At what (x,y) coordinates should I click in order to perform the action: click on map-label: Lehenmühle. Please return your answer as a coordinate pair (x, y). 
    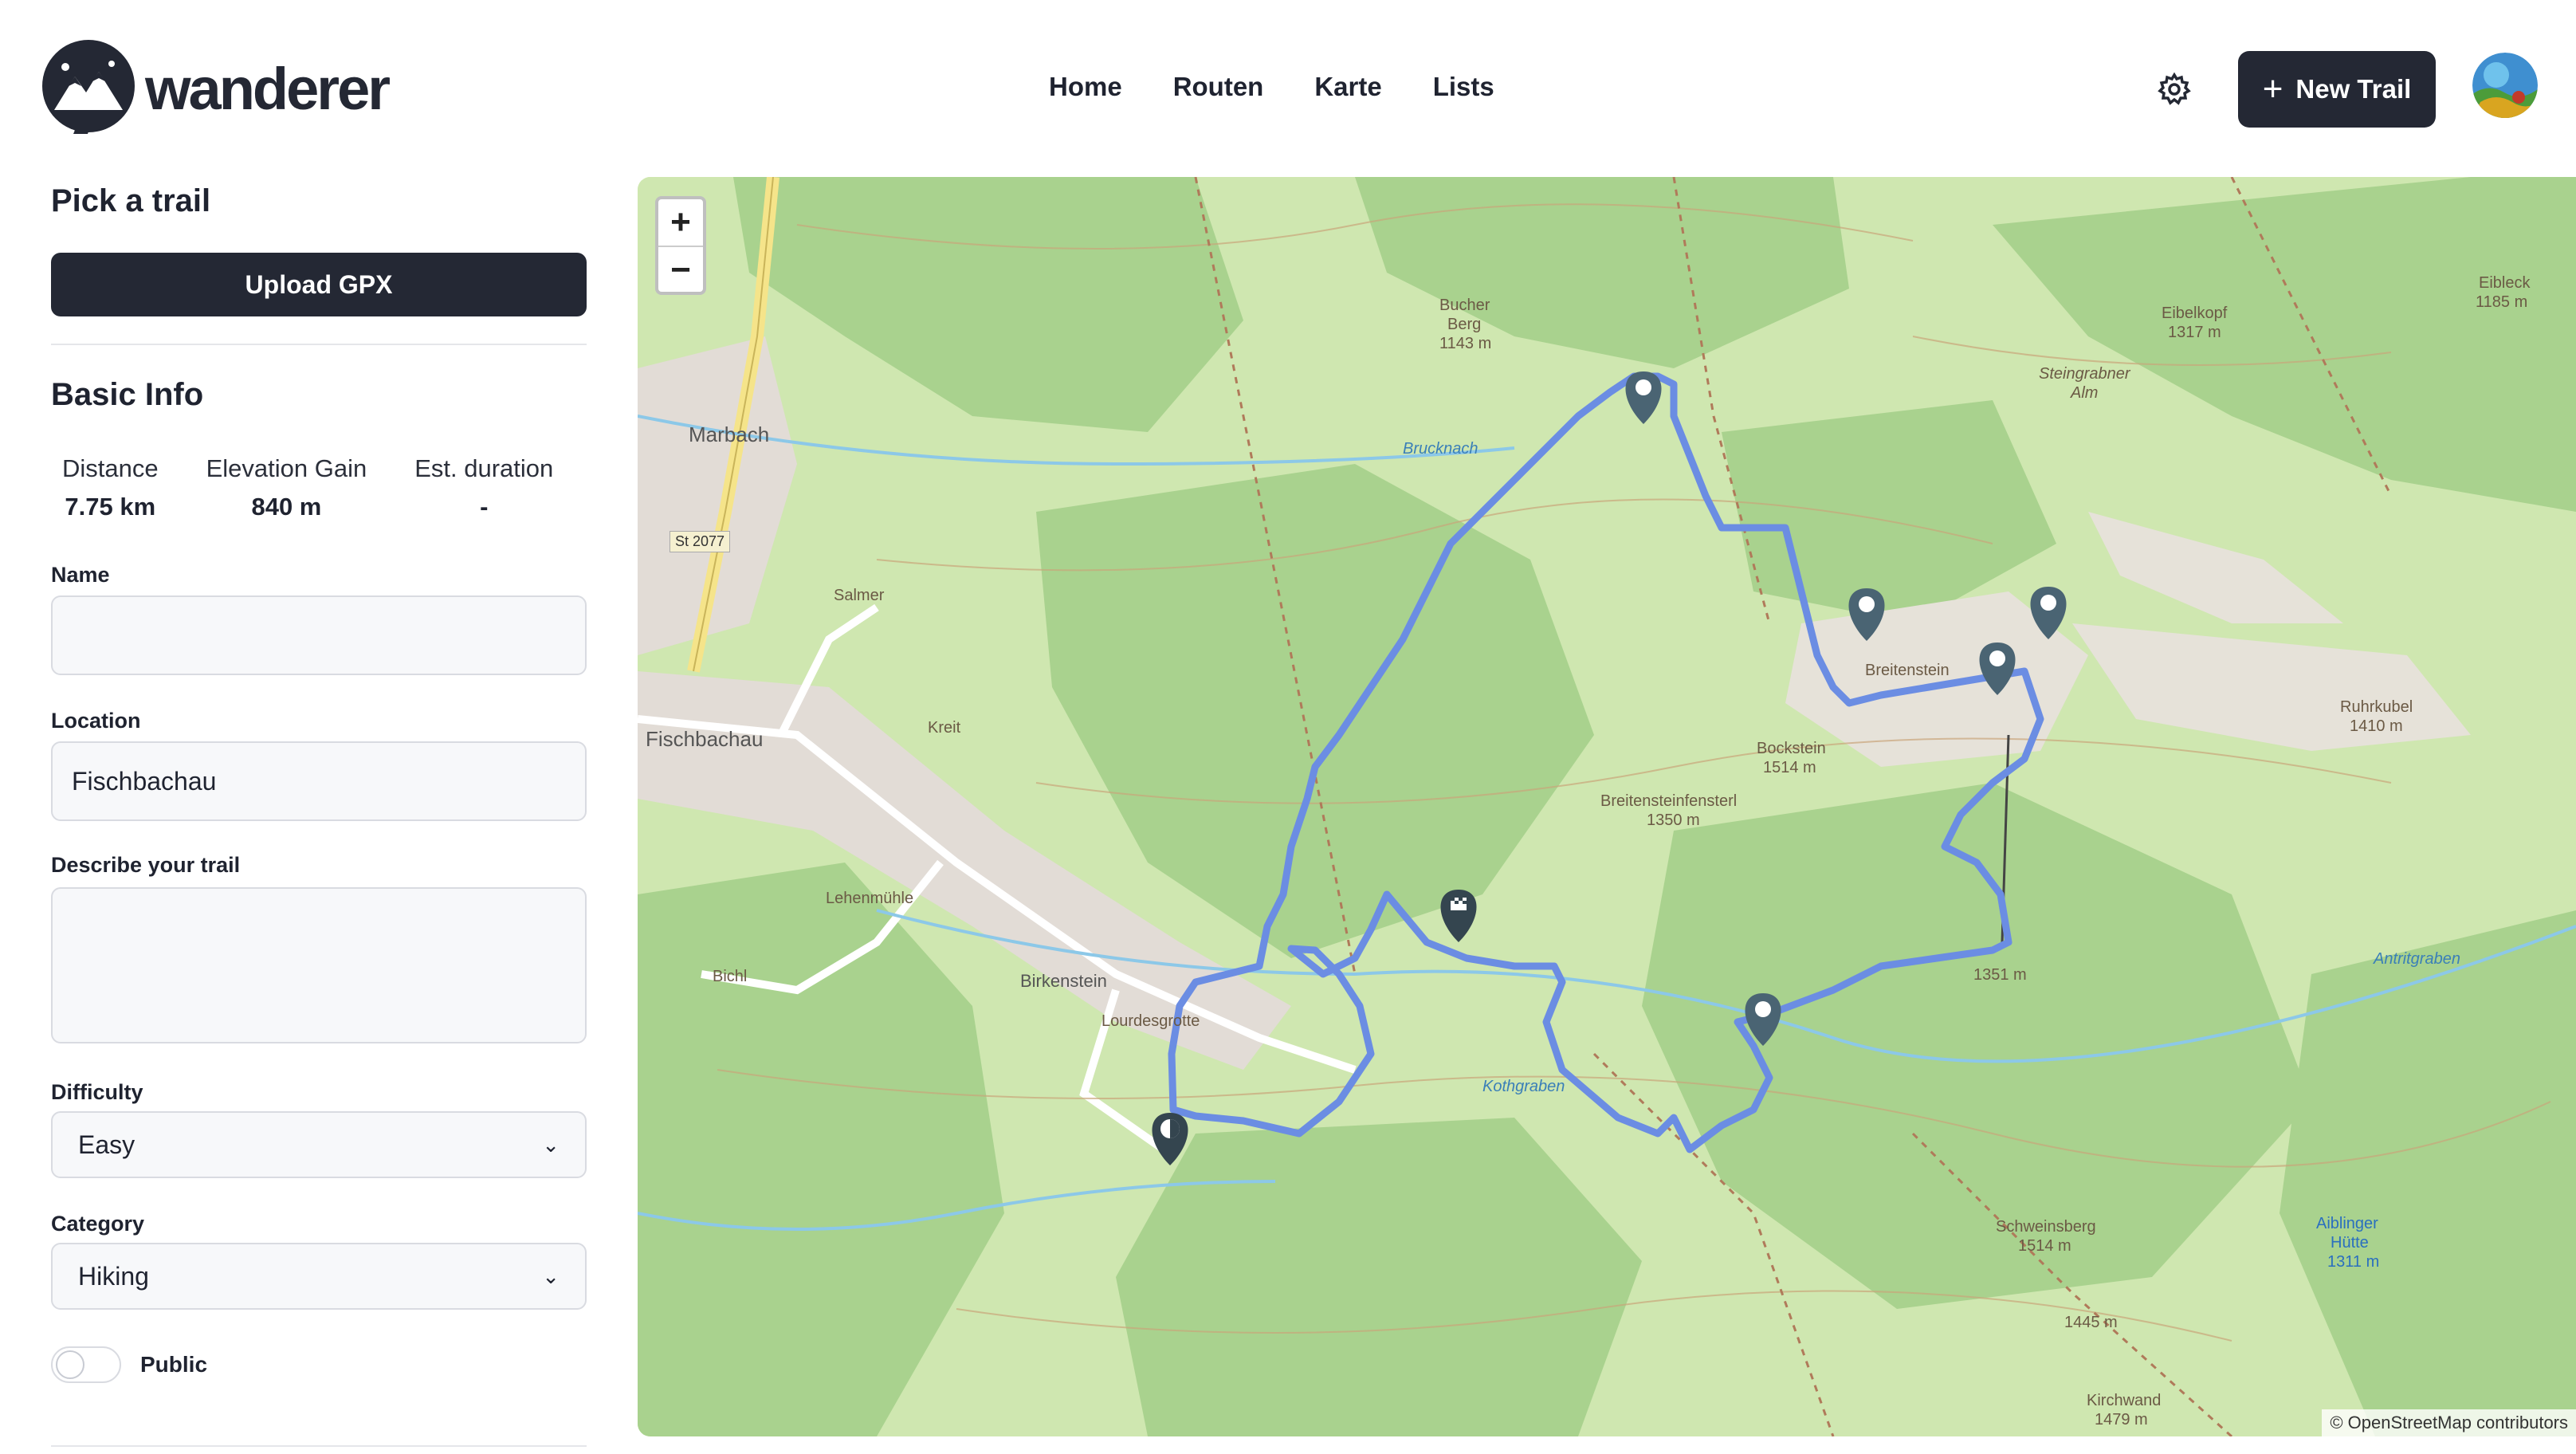
    Looking at the image, I should click on (870, 898).